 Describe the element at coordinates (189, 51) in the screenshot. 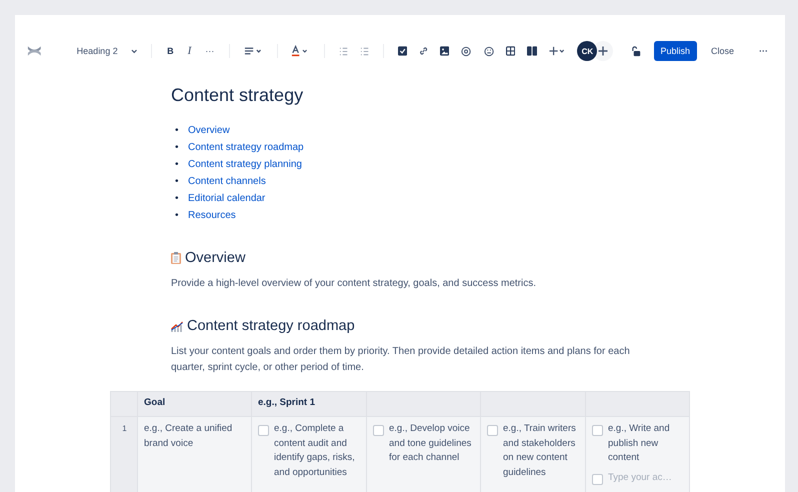

I see `italic-button: I` at that location.